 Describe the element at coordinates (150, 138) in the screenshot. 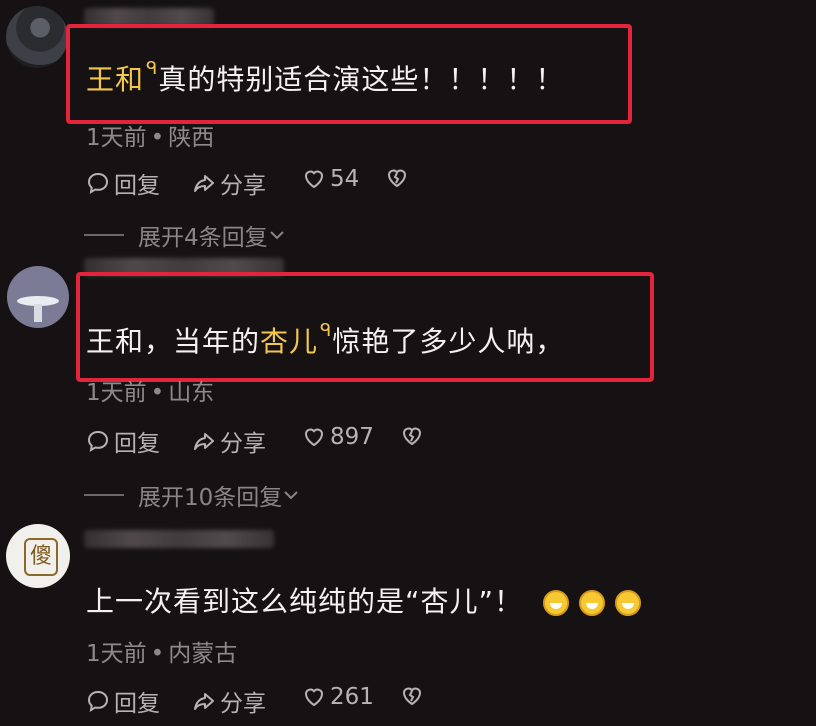

I see `comment-meta: 1天前 • 陕西` at that location.